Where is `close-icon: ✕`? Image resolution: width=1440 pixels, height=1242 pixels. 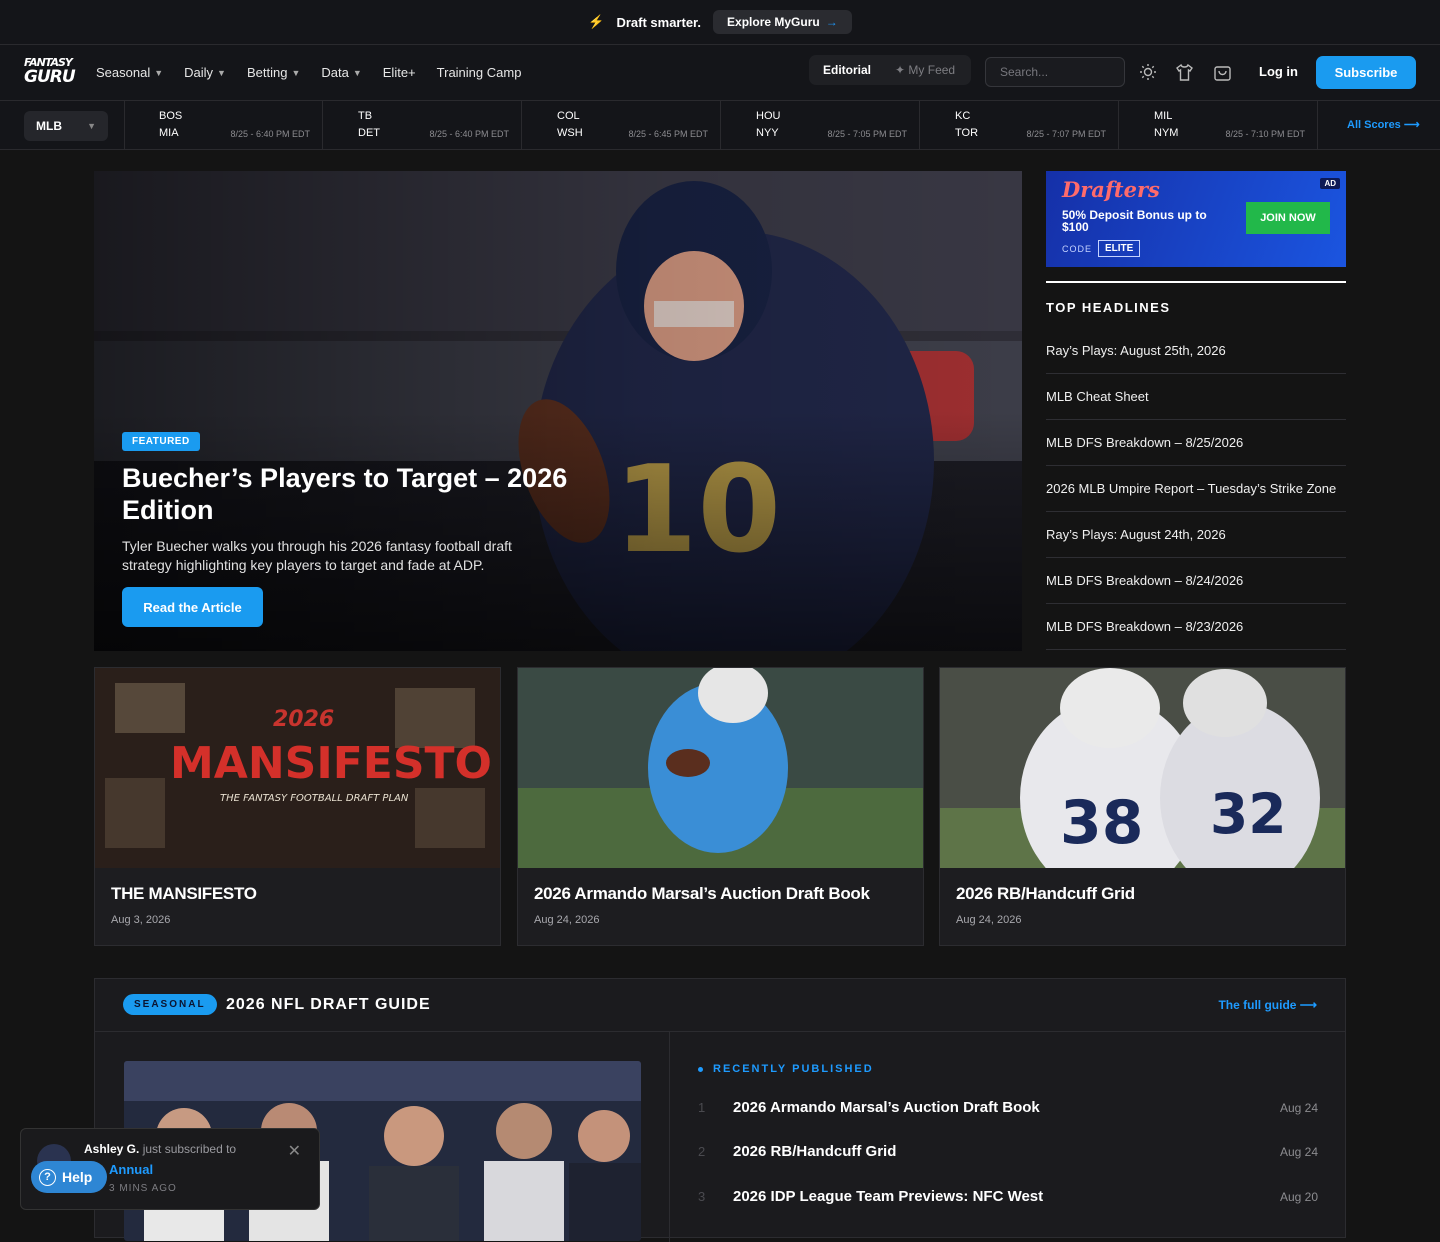
close-icon: ✕ is located at coordinates (294, 1151).